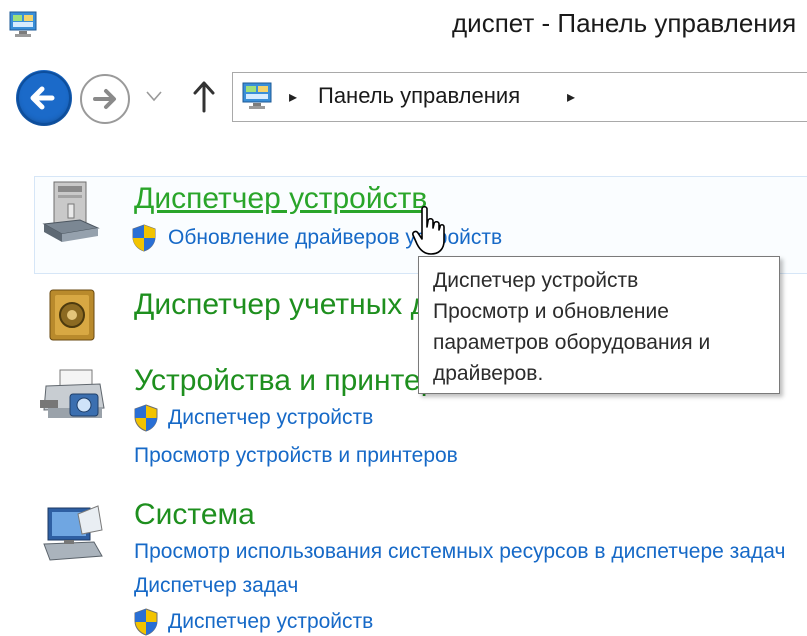  Describe the element at coordinates (488, 373) in the screenshot. I see `tooltip-line: драйверов.` at that location.